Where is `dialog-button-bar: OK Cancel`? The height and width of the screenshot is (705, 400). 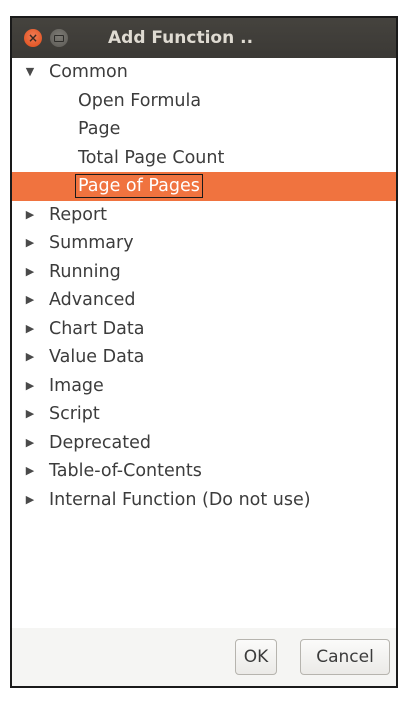 dialog-button-bar: OK Cancel is located at coordinates (204, 657).